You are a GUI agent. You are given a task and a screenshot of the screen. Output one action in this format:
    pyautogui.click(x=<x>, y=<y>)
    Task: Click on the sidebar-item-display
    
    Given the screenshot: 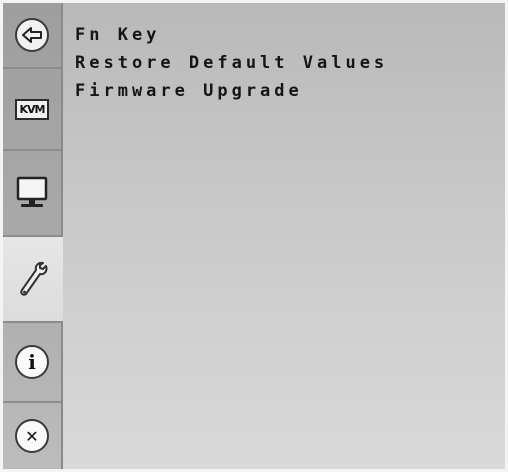 What is the action you would take?
    pyautogui.click(x=32, y=194)
    